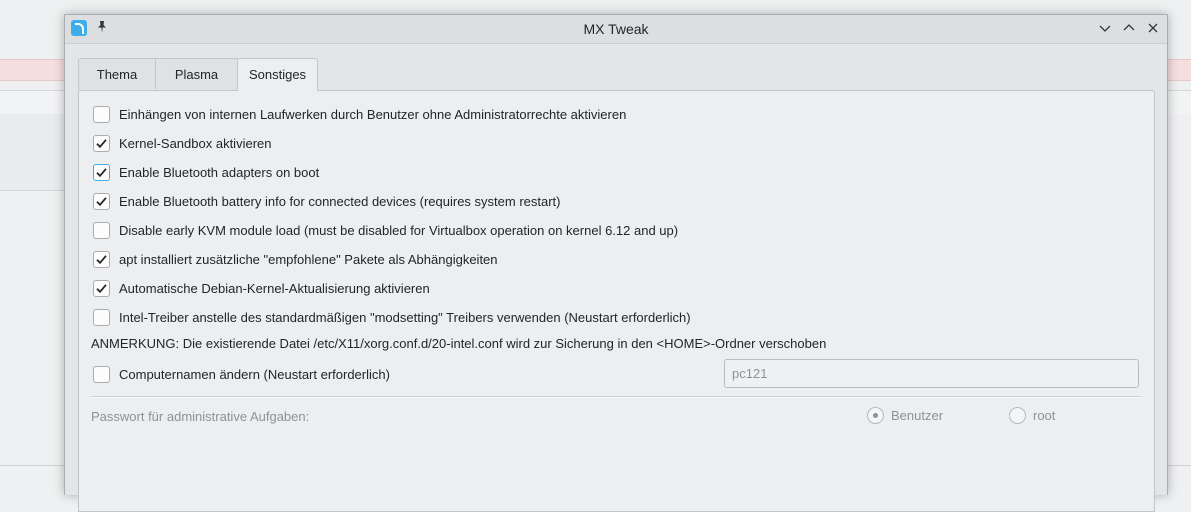 The width and height of the screenshot is (1191, 512). What do you see at coordinates (1044, 415) in the screenshot?
I see `radio-label: root` at bounding box center [1044, 415].